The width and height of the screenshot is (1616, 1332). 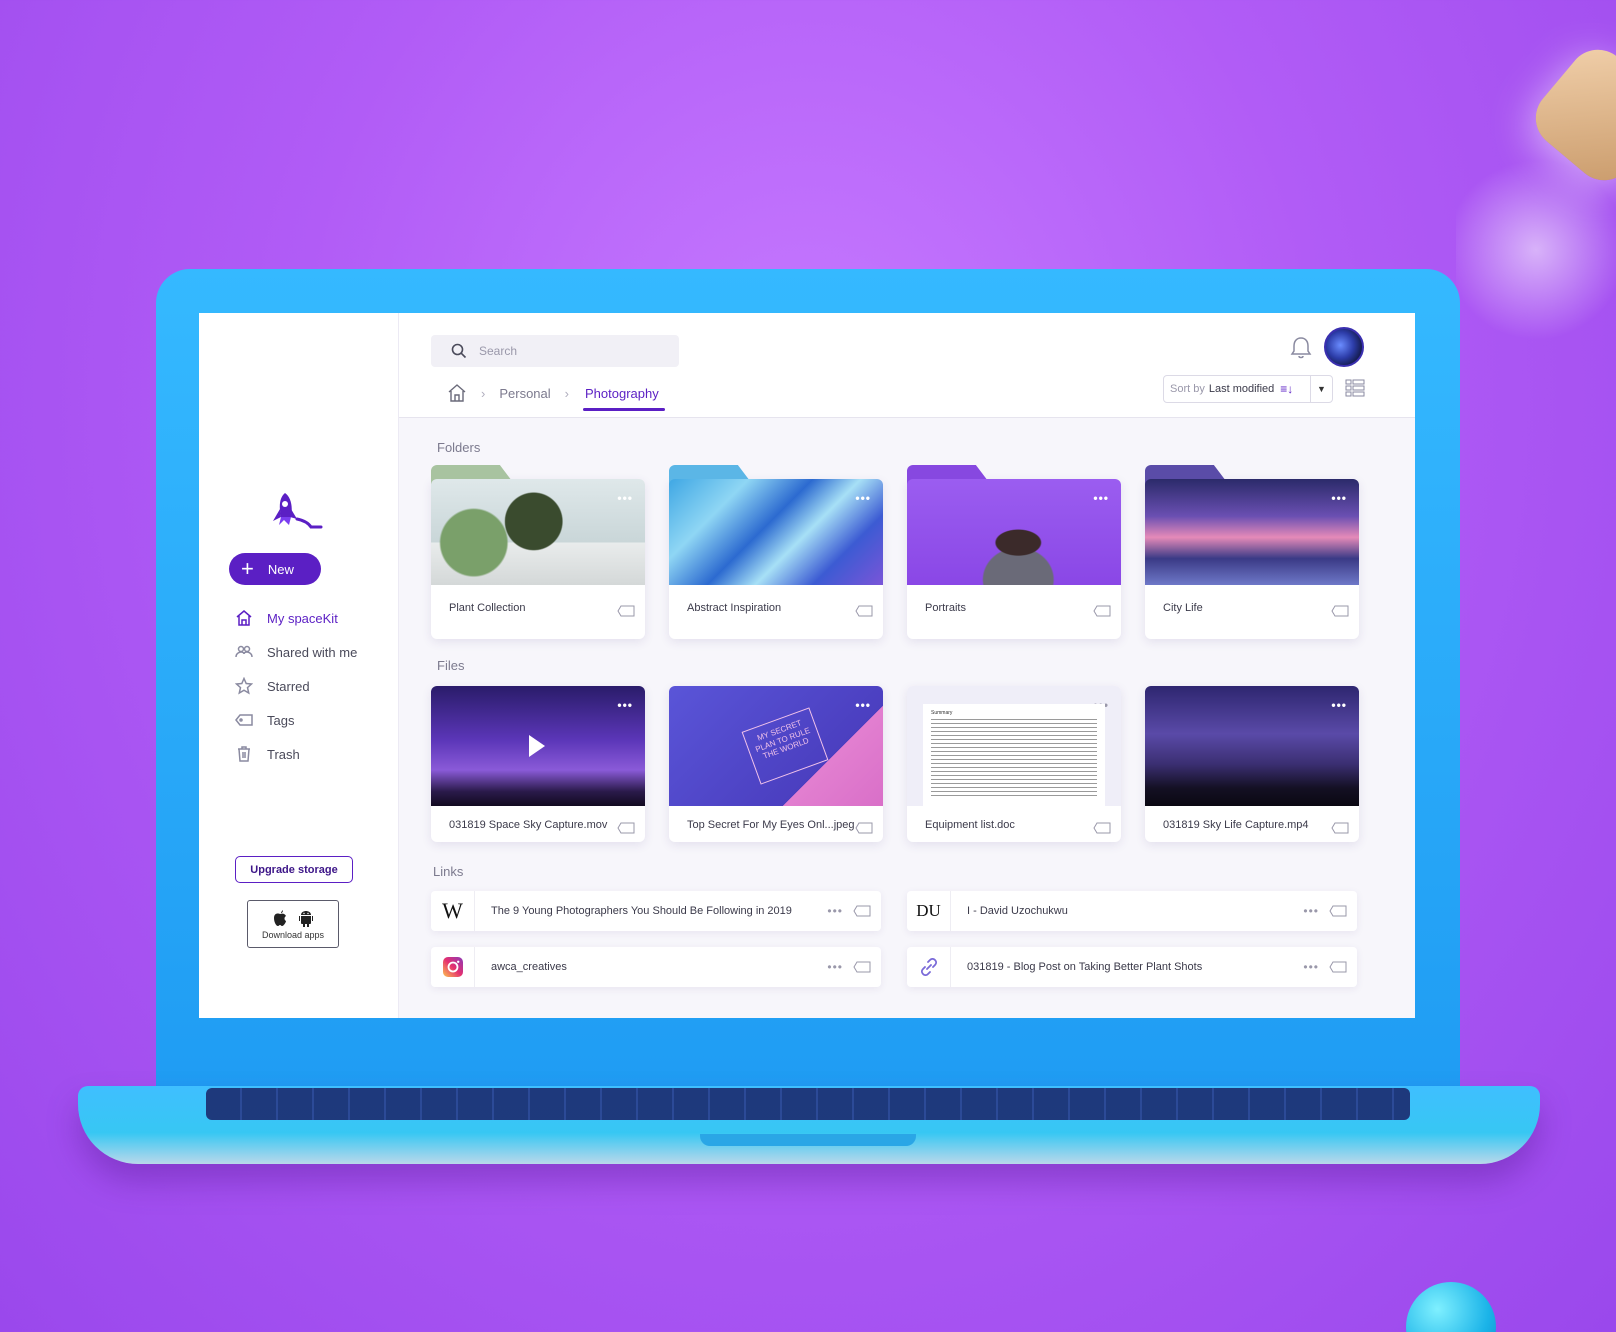 I want to click on file-thumbnail: •••, so click(x=538, y=746).